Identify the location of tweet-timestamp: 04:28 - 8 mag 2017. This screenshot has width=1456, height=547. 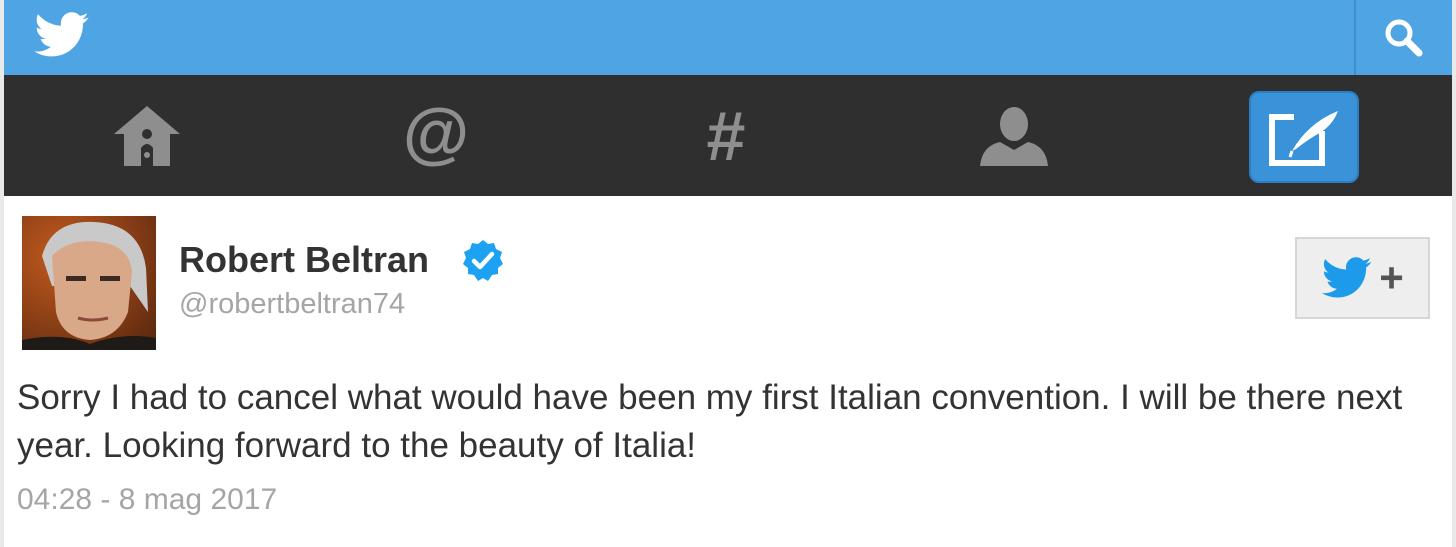
(147, 500).